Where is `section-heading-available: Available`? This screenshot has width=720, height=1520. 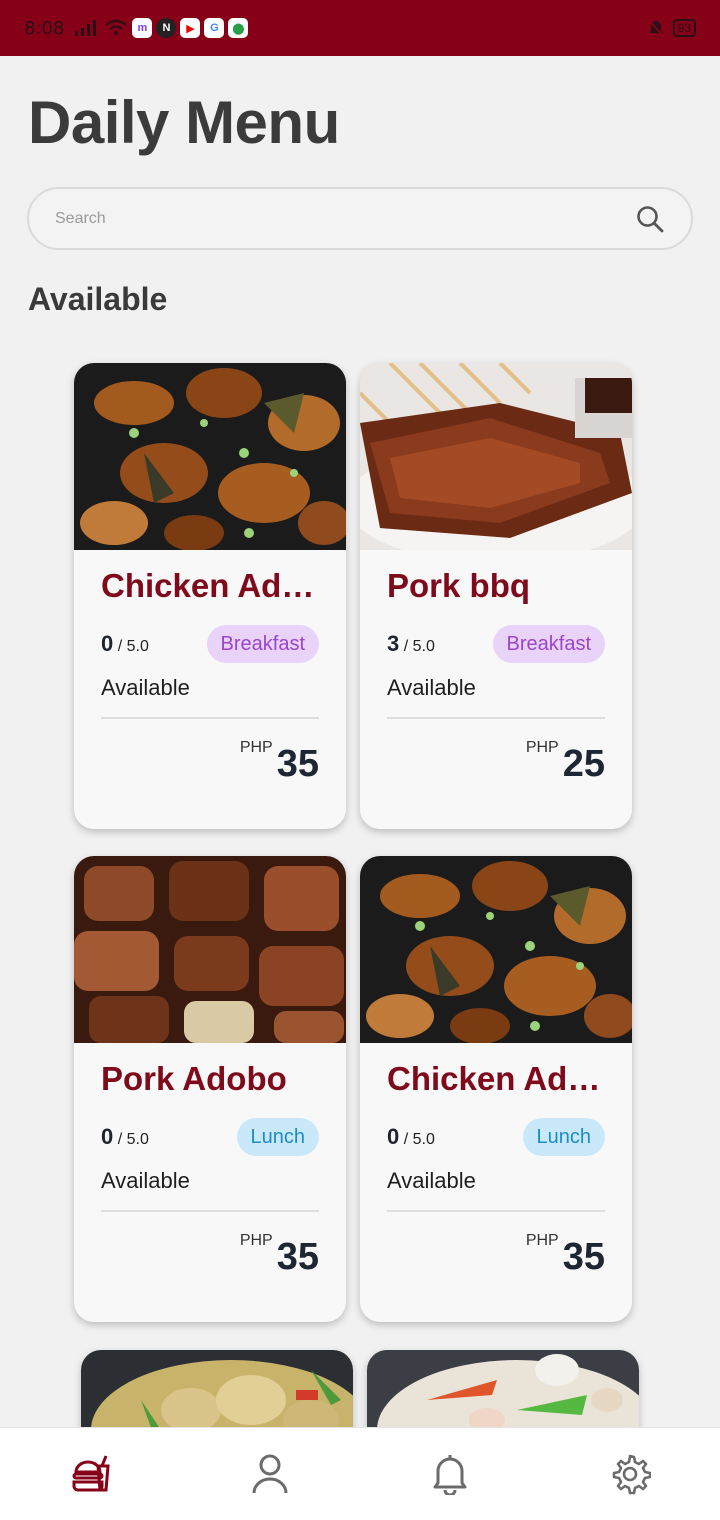 section-heading-available: Available is located at coordinates (98, 299).